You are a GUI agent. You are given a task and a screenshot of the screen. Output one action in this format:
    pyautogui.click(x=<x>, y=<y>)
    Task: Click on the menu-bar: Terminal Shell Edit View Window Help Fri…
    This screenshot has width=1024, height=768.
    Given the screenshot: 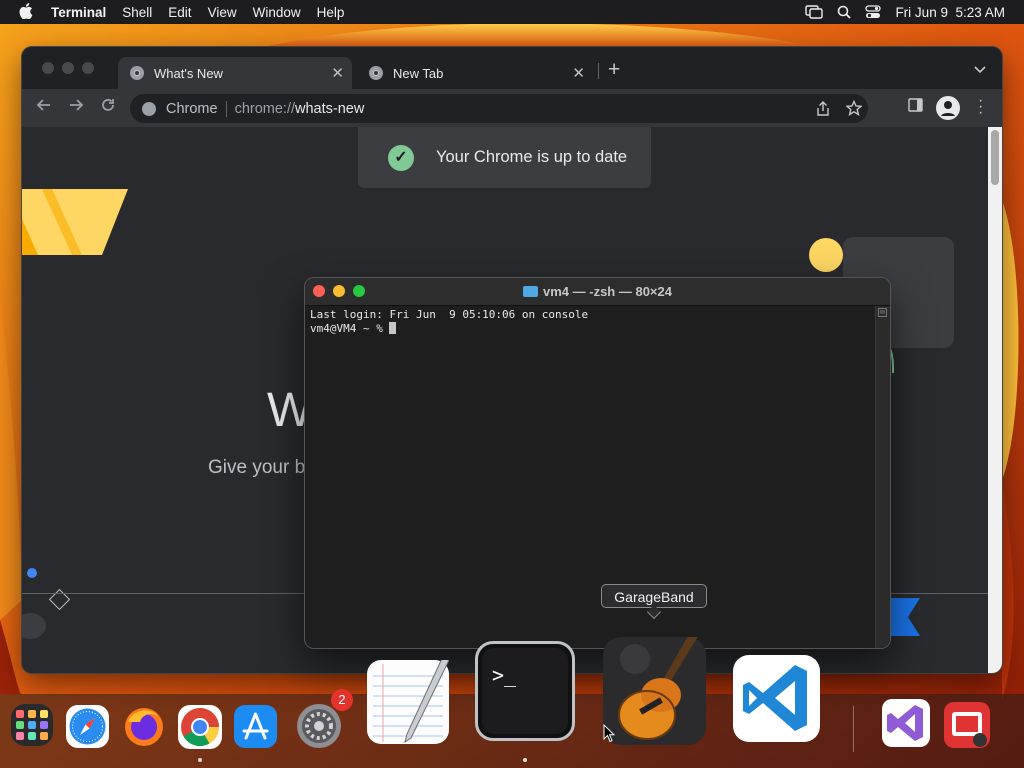 What is the action you would take?
    pyautogui.click(x=512, y=12)
    